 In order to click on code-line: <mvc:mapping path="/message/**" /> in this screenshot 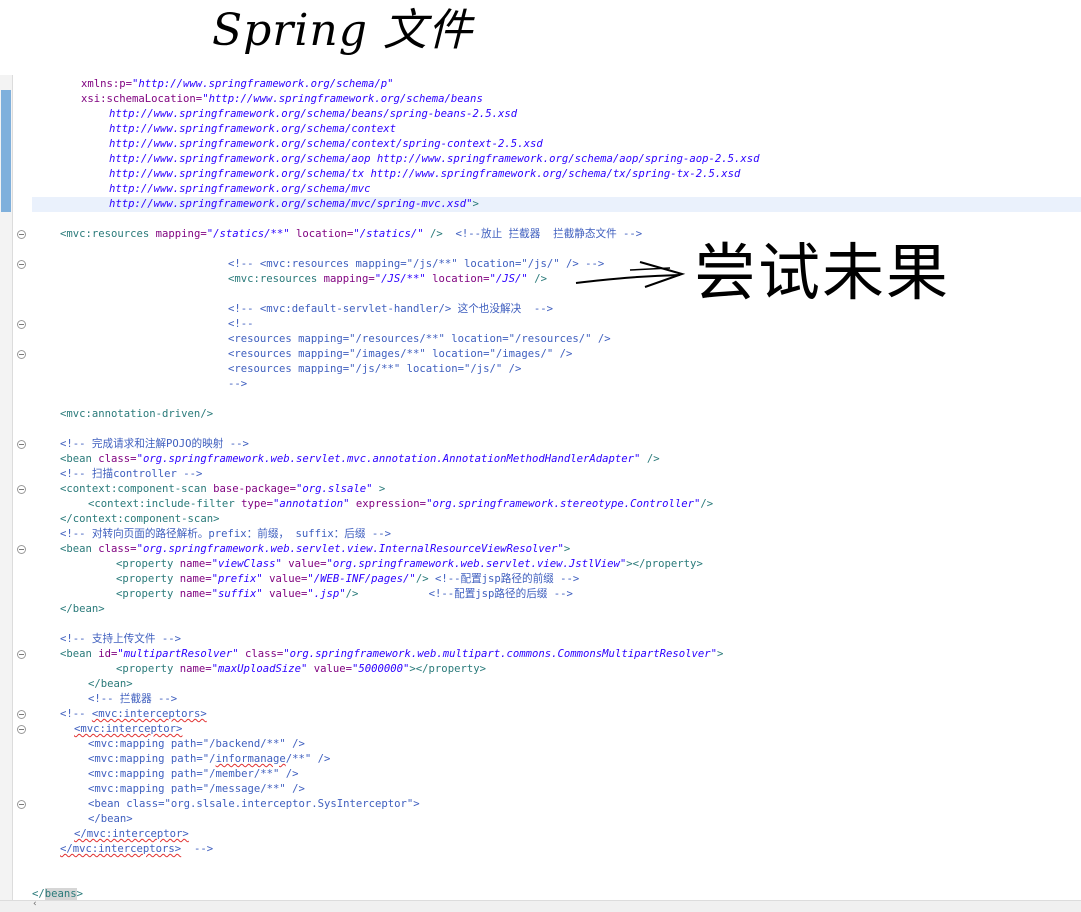, I will do `click(556, 789)`.